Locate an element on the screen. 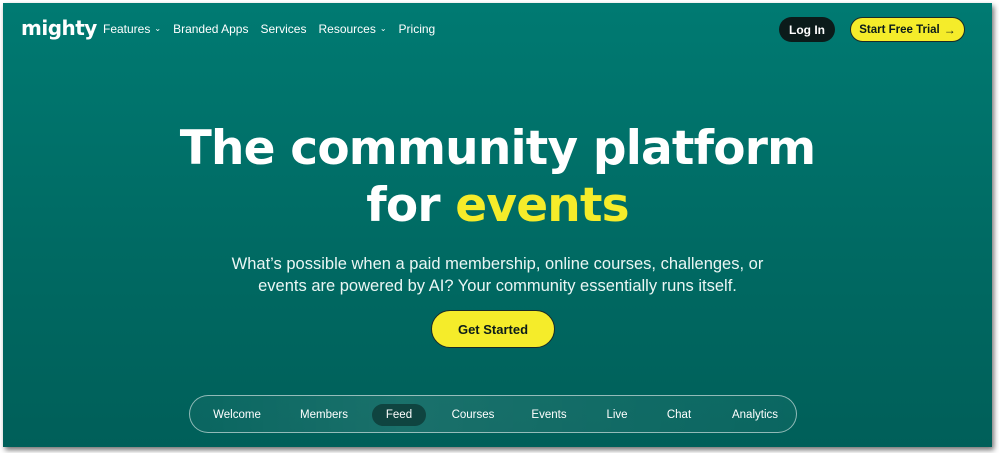 The image size is (999, 453). tab-chat: Chat is located at coordinates (679, 415).